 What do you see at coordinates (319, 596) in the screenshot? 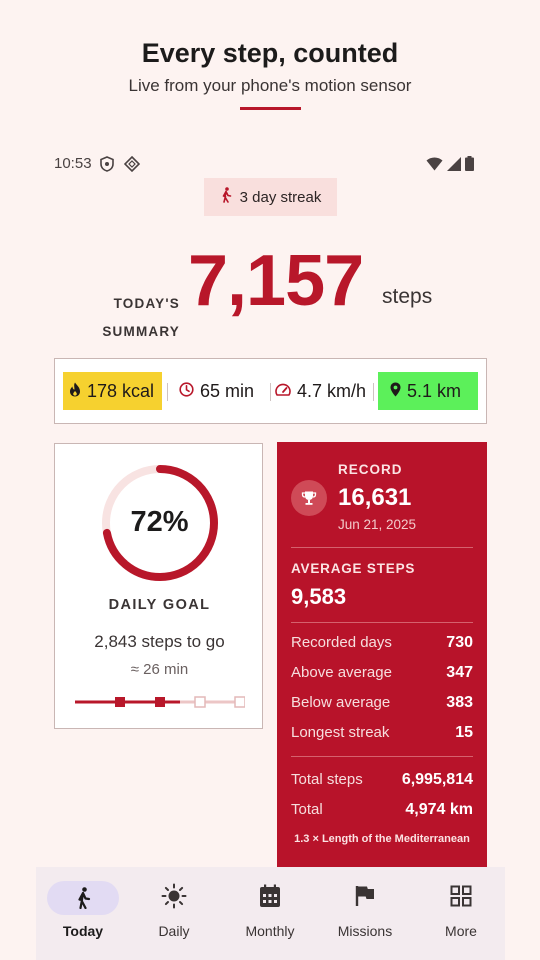
I see `average-value: 9,583` at bounding box center [319, 596].